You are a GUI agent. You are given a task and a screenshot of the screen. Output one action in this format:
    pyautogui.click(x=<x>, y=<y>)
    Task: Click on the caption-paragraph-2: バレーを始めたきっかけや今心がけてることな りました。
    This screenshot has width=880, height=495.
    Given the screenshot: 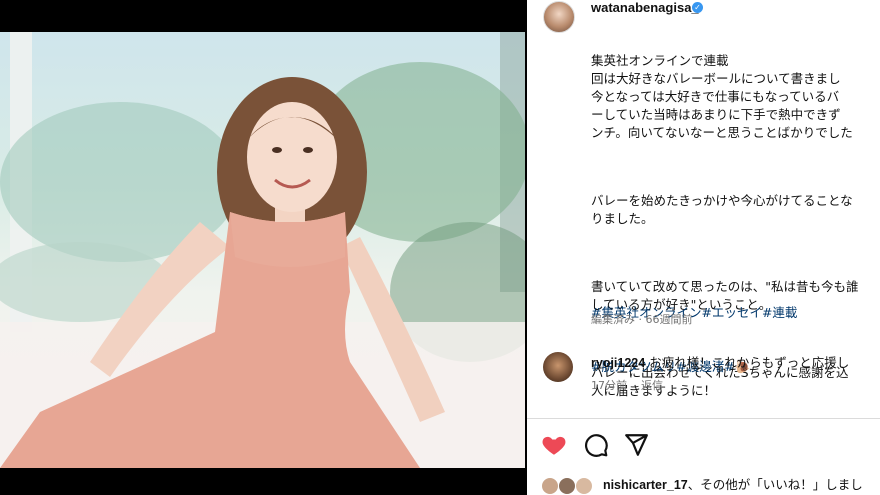 What is the action you would take?
    pyautogui.click(x=722, y=209)
    